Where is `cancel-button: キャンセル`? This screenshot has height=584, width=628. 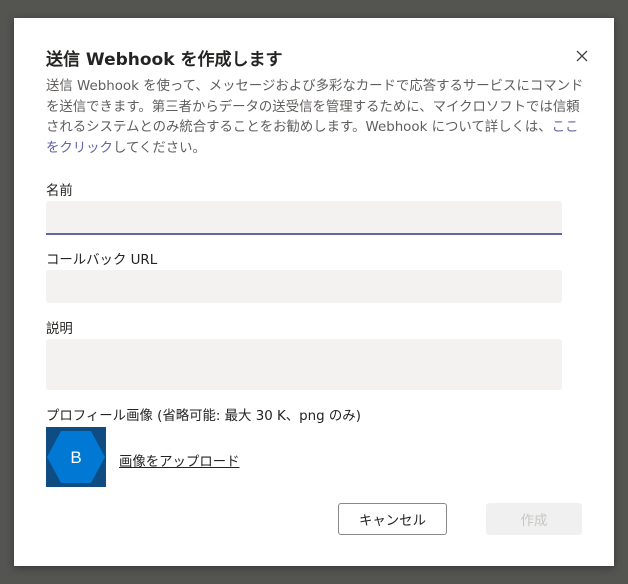 cancel-button: キャンセル is located at coordinates (392, 519).